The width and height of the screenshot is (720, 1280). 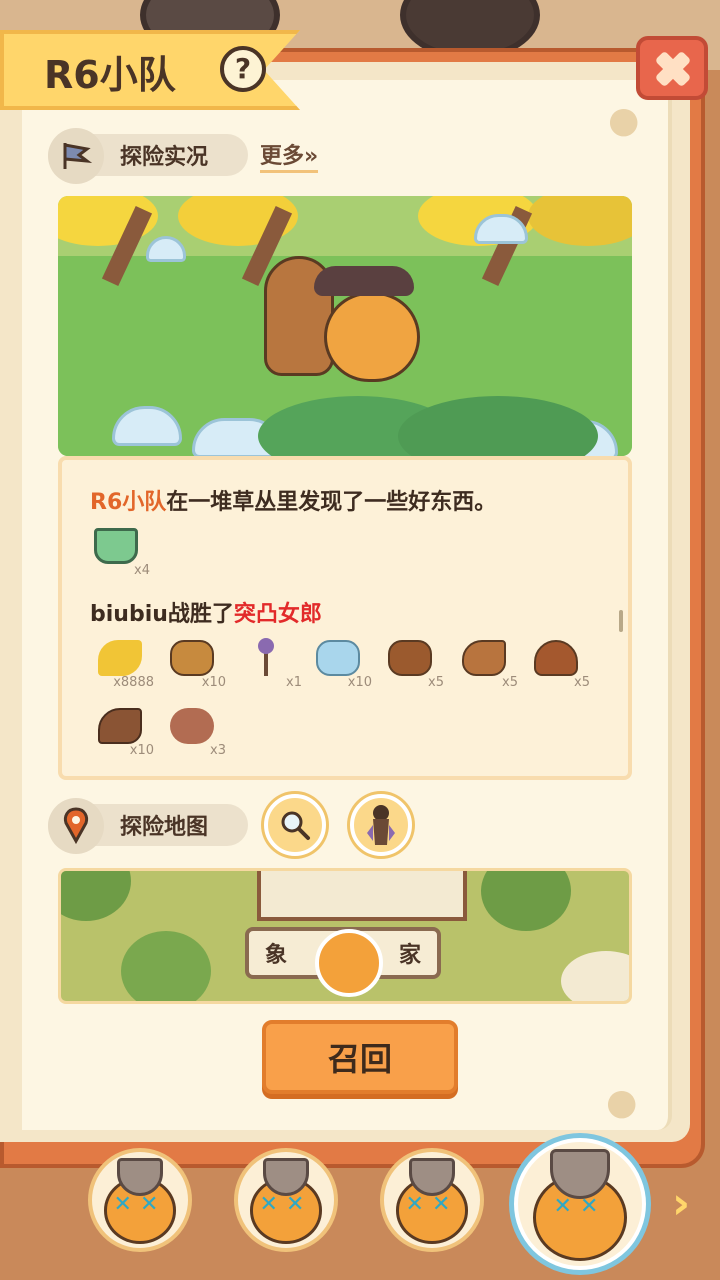 What do you see at coordinates (681, 1203) in the screenshot?
I see `next-arrow-icon: ›` at bounding box center [681, 1203].